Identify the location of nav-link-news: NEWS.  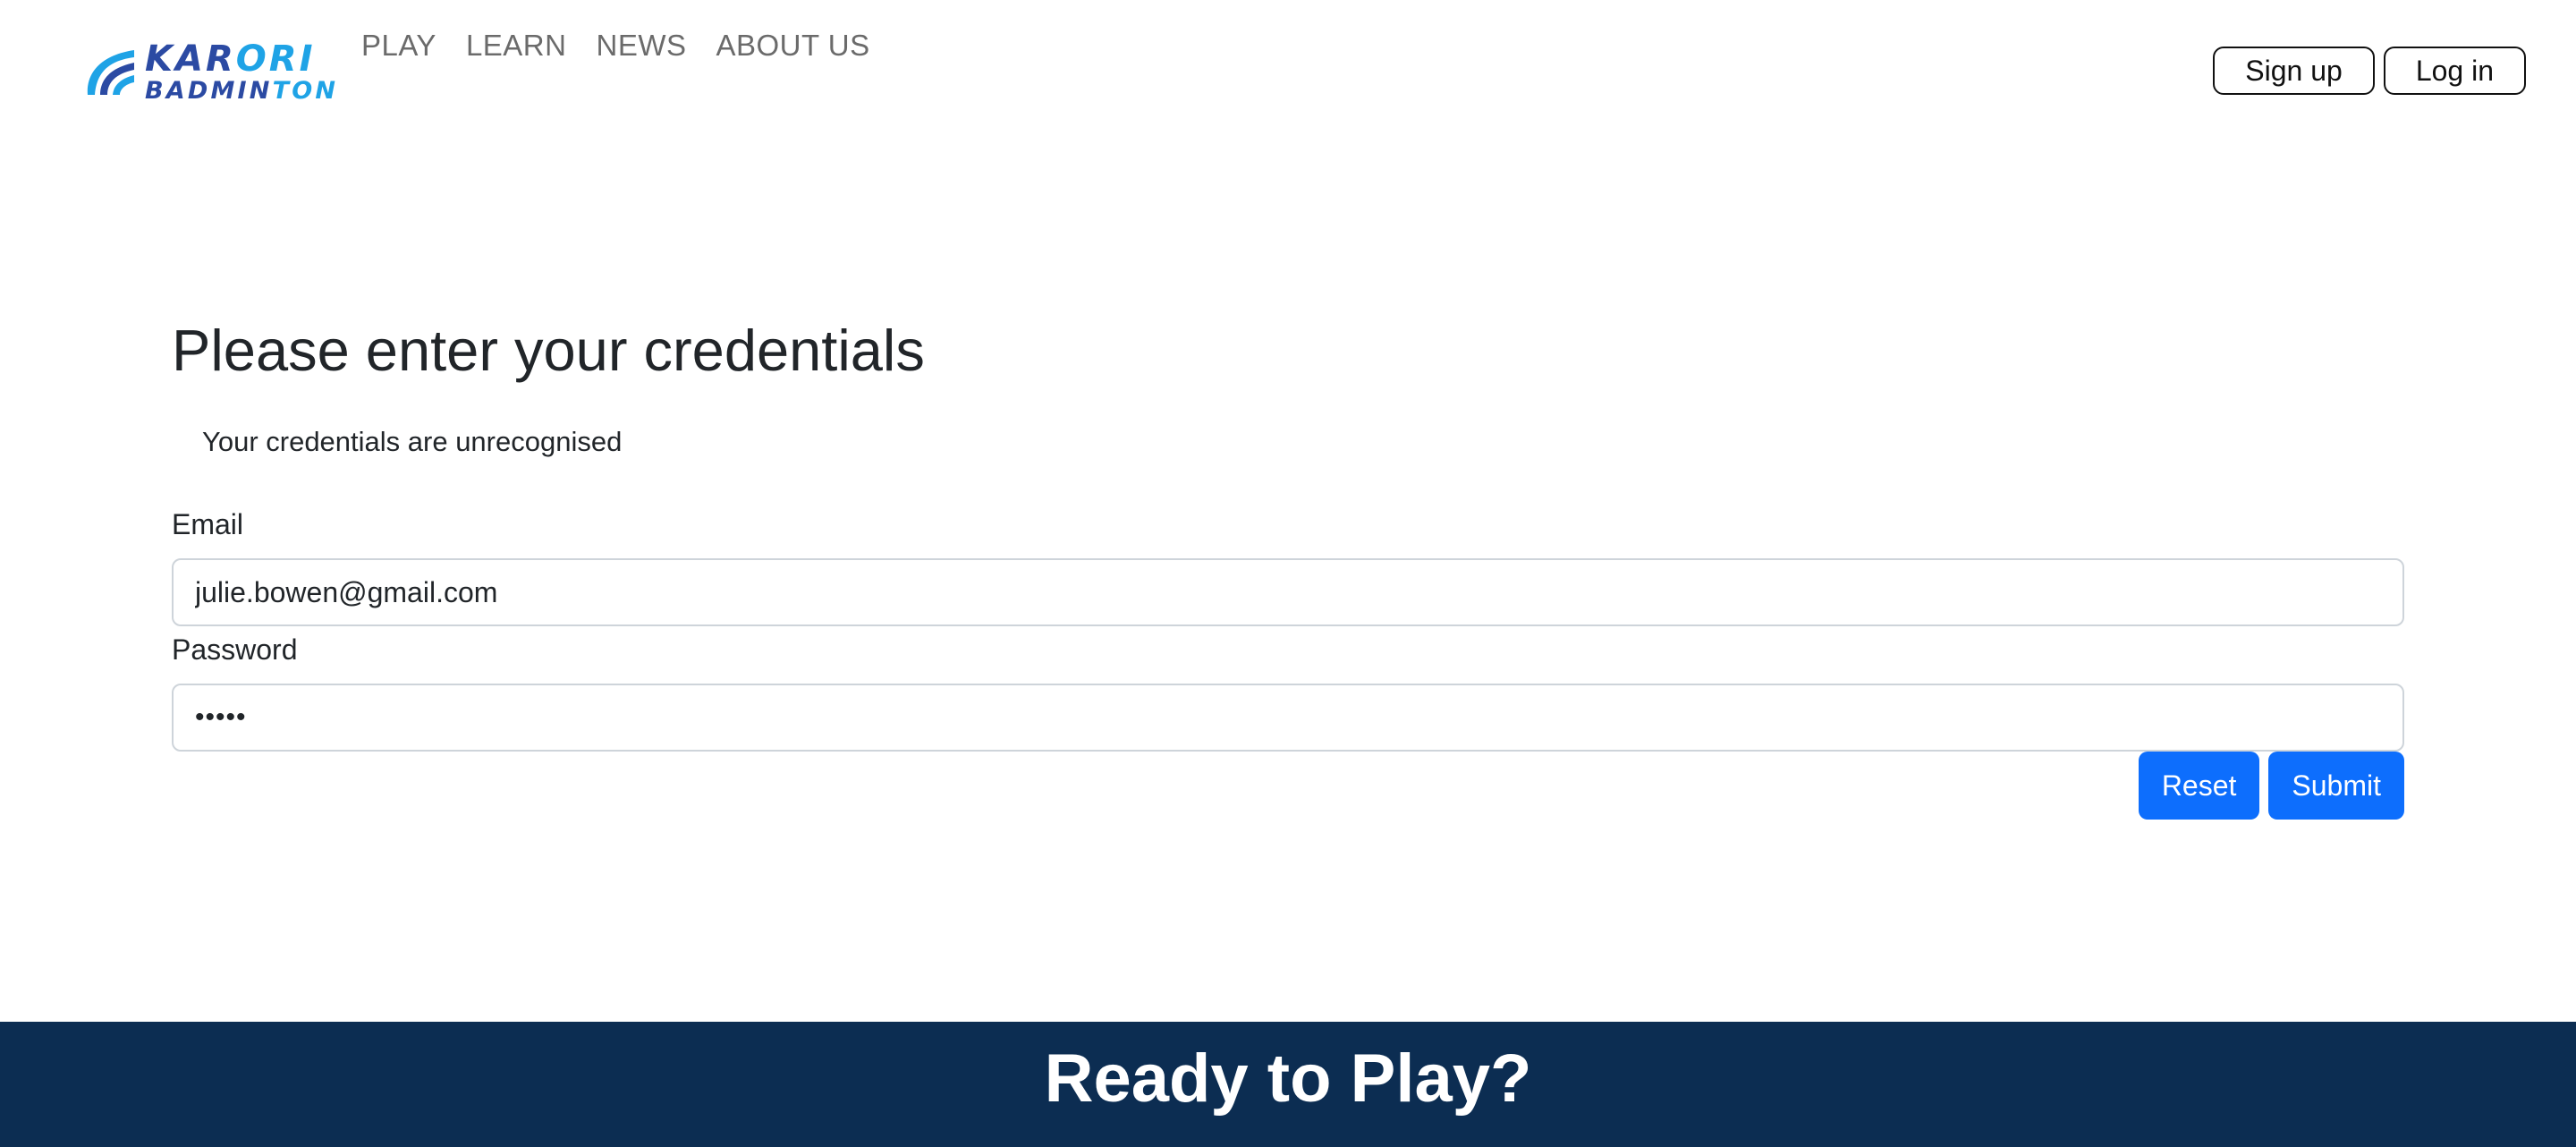
(641, 46).